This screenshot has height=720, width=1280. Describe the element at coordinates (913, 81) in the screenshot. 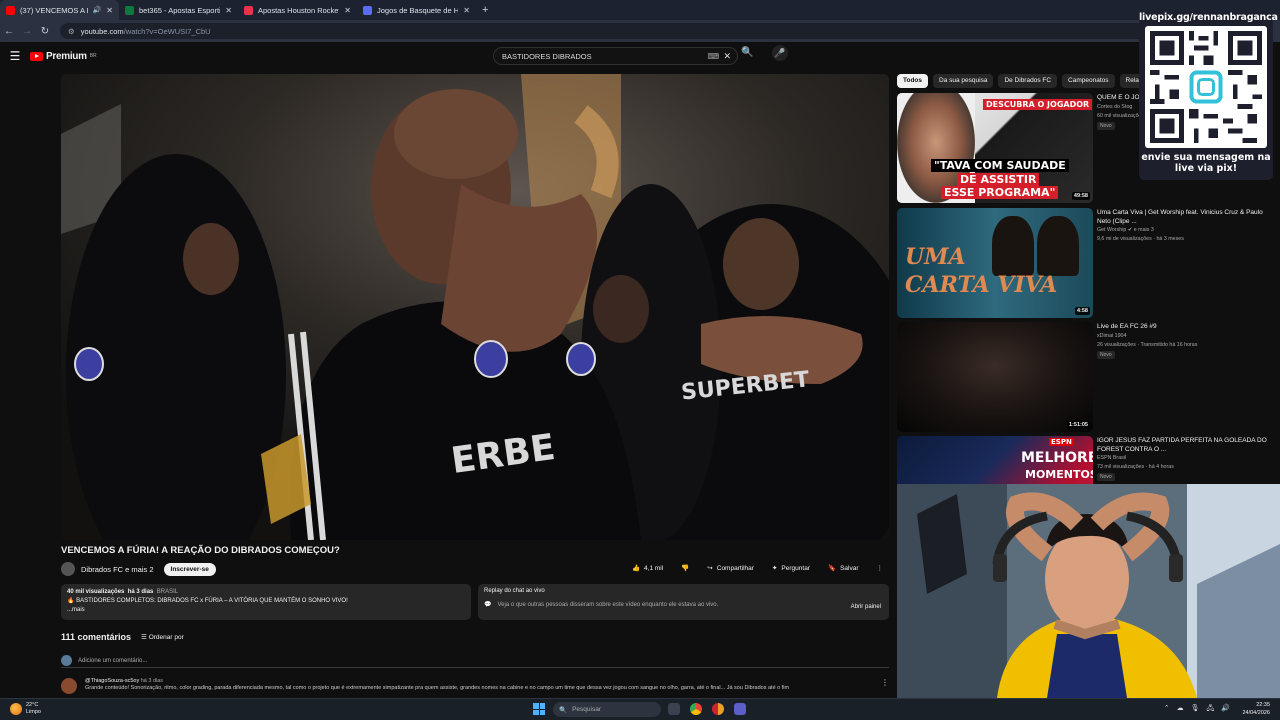

I see `chip-todos: Todos` at that location.